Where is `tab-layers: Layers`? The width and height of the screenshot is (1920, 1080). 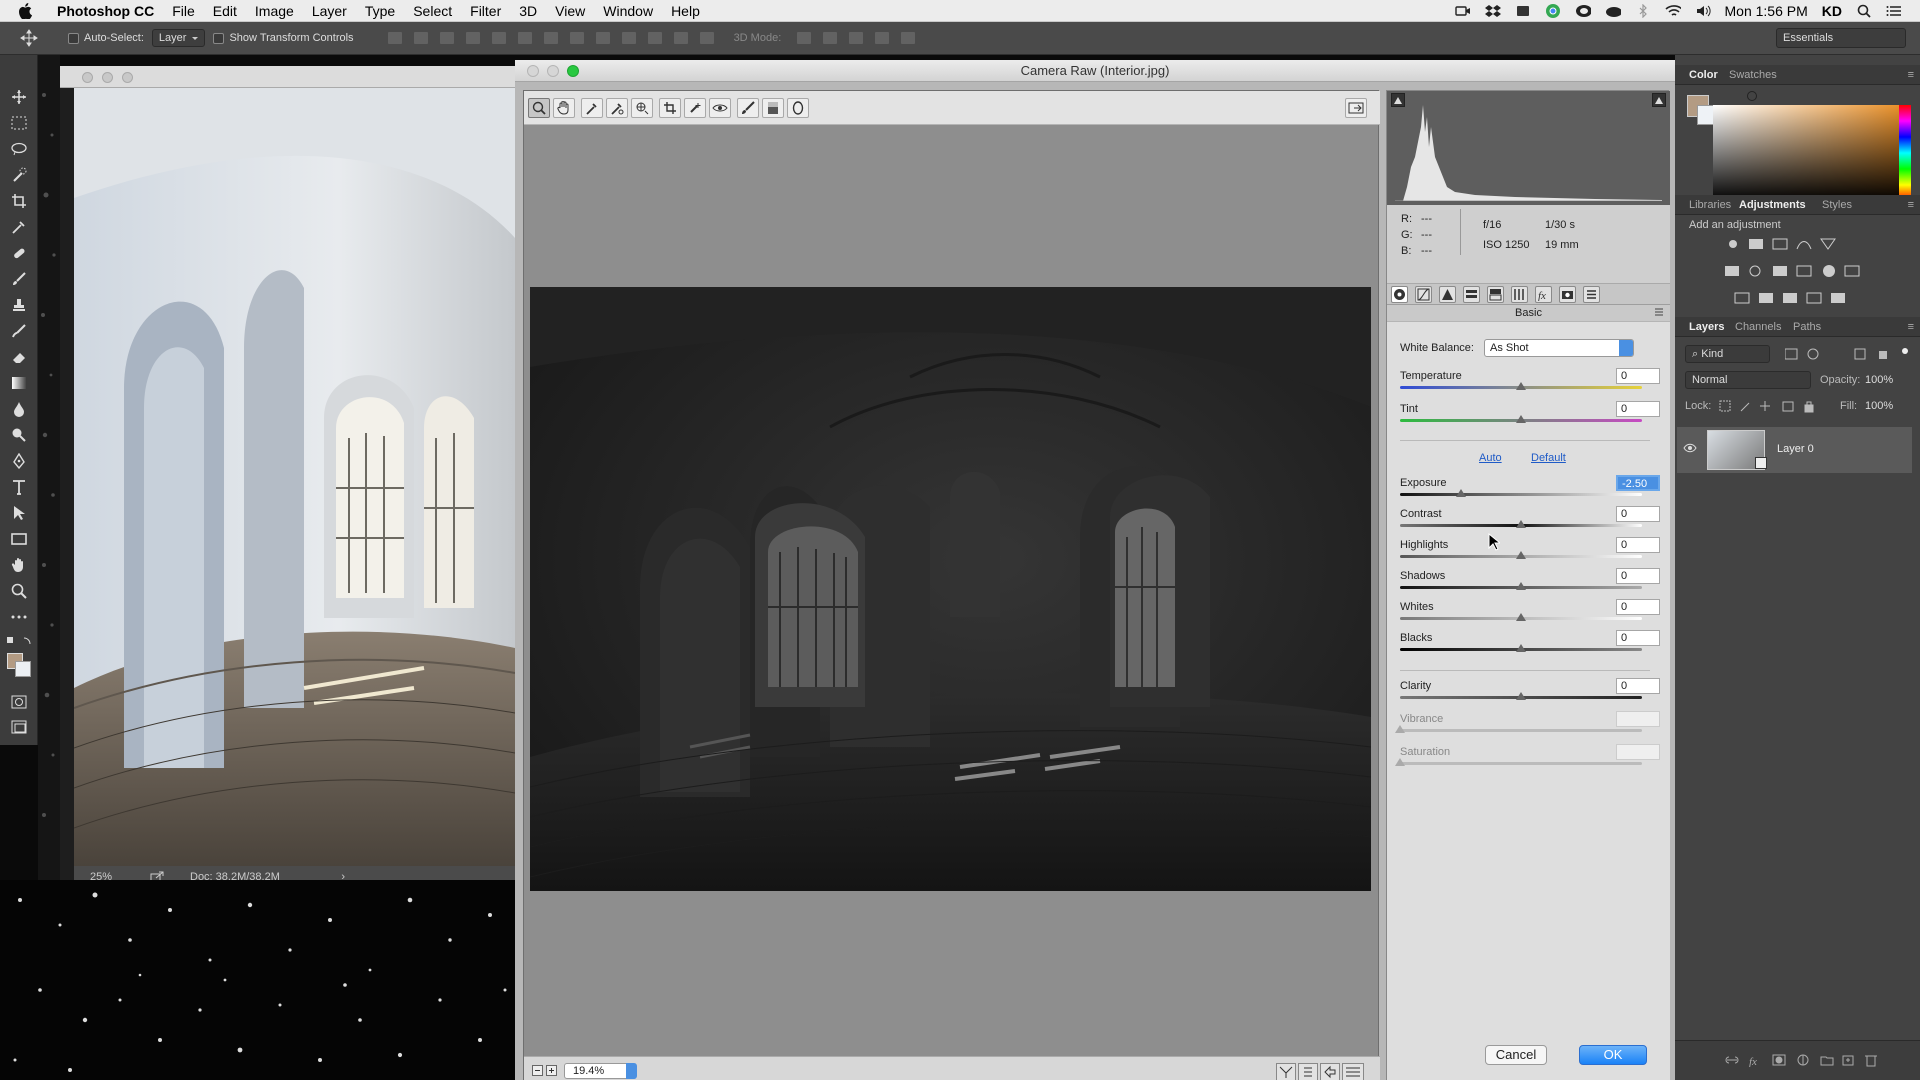
tab-layers: Layers is located at coordinates (1706, 327).